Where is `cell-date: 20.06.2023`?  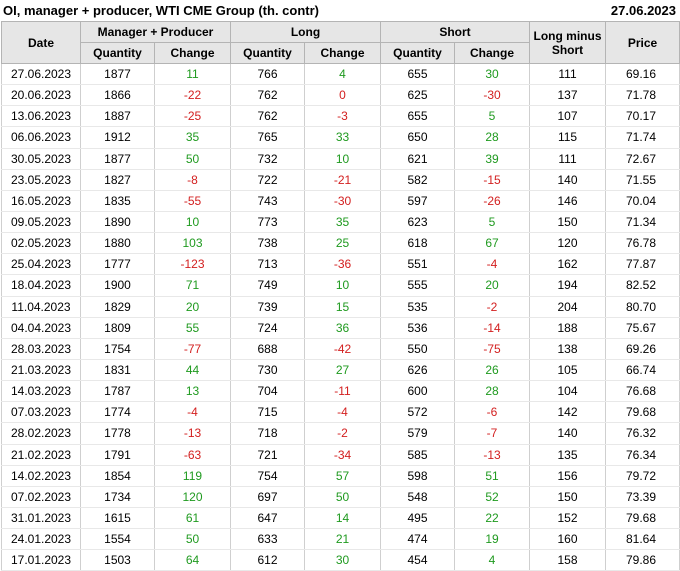
cell-date: 20.06.2023 is located at coordinates (41, 95).